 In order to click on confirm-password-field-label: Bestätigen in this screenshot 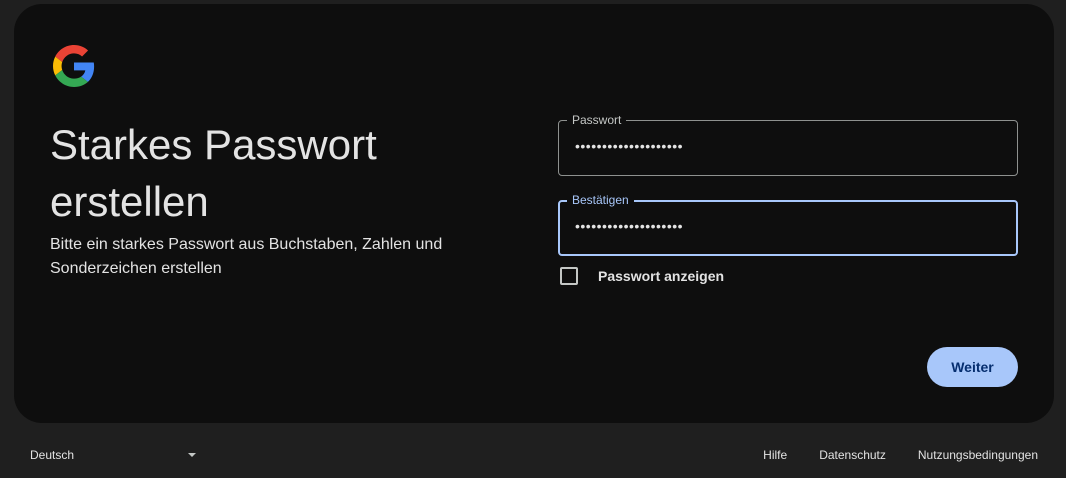, I will do `click(600, 200)`.